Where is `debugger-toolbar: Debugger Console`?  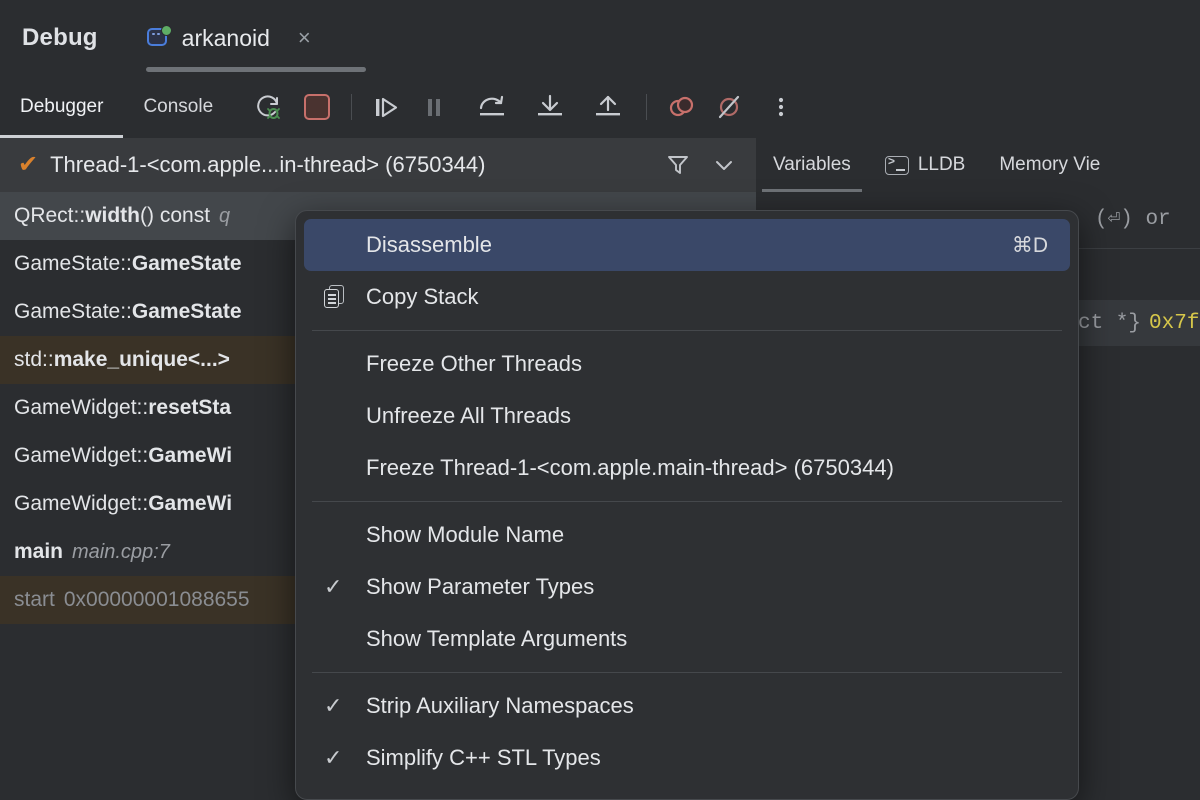 debugger-toolbar: Debugger Console is located at coordinates (600, 107).